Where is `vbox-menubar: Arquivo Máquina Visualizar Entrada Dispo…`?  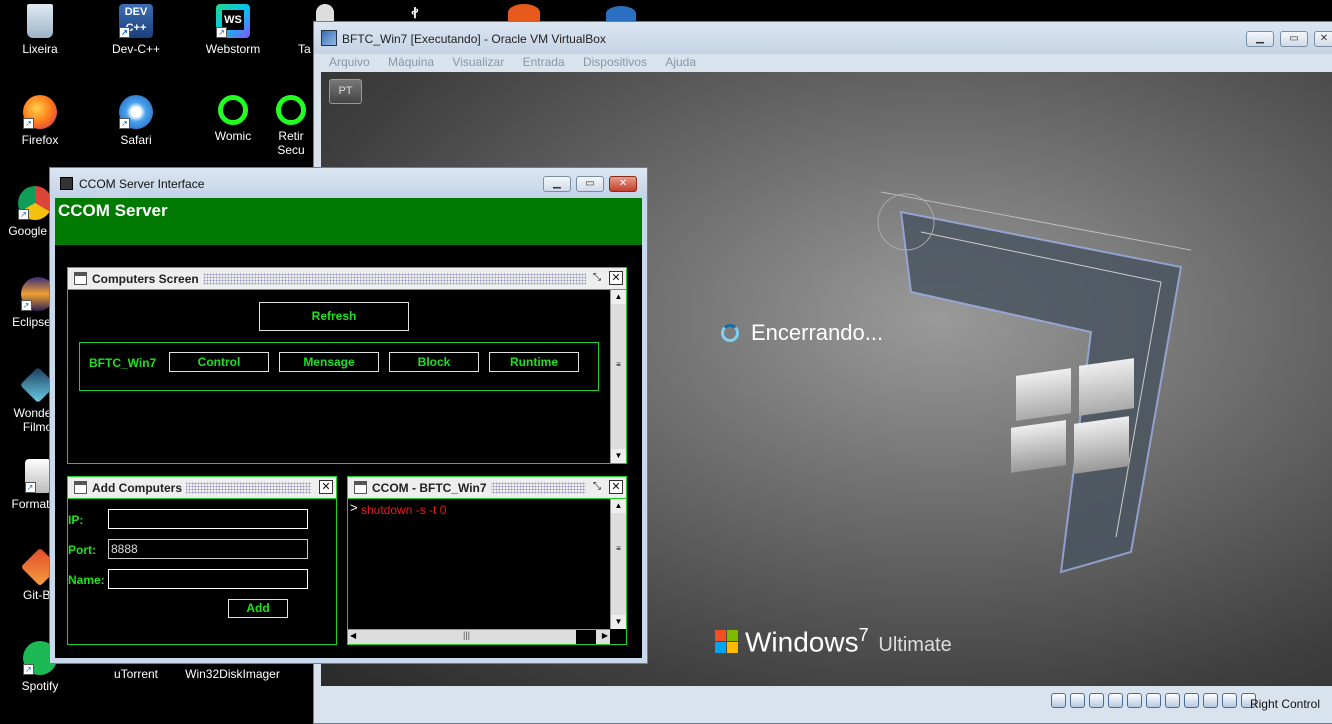 vbox-menubar: Arquivo Máquina Visualizar Entrada Dispo… is located at coordinates (823, 63).